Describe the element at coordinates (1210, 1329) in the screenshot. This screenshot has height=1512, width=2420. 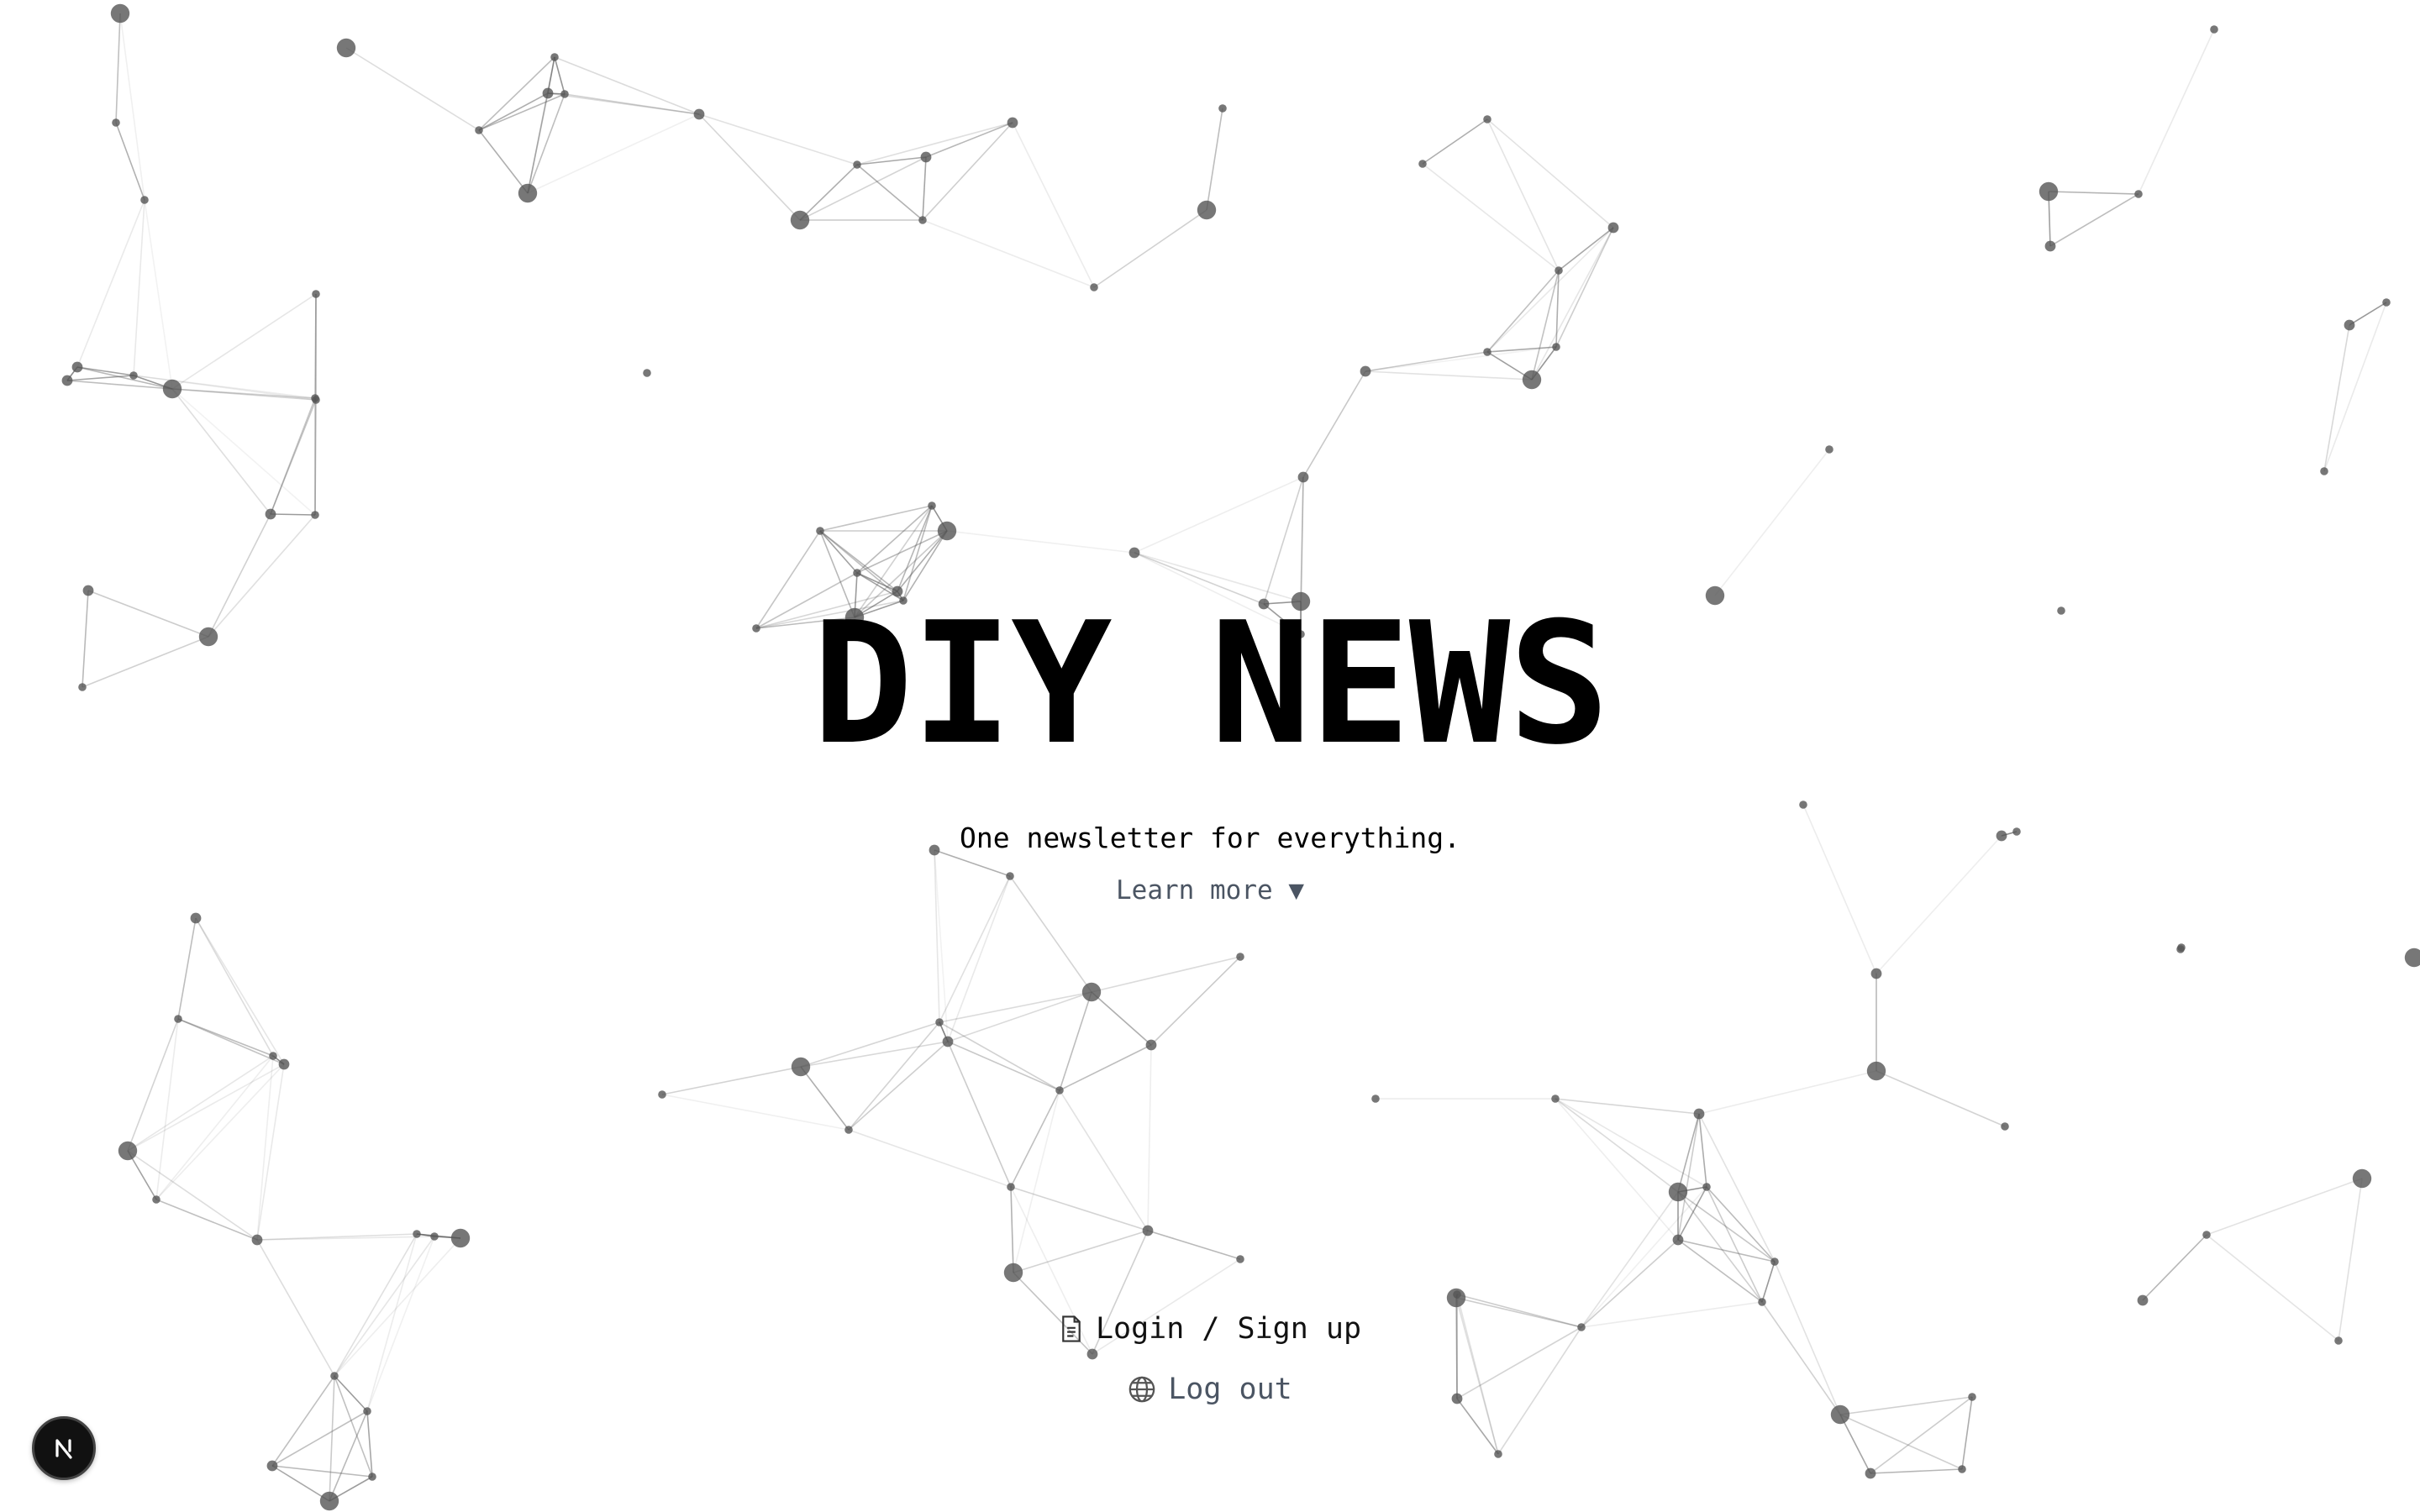
I see `login-signup-link: Login / Sign up` at that location.